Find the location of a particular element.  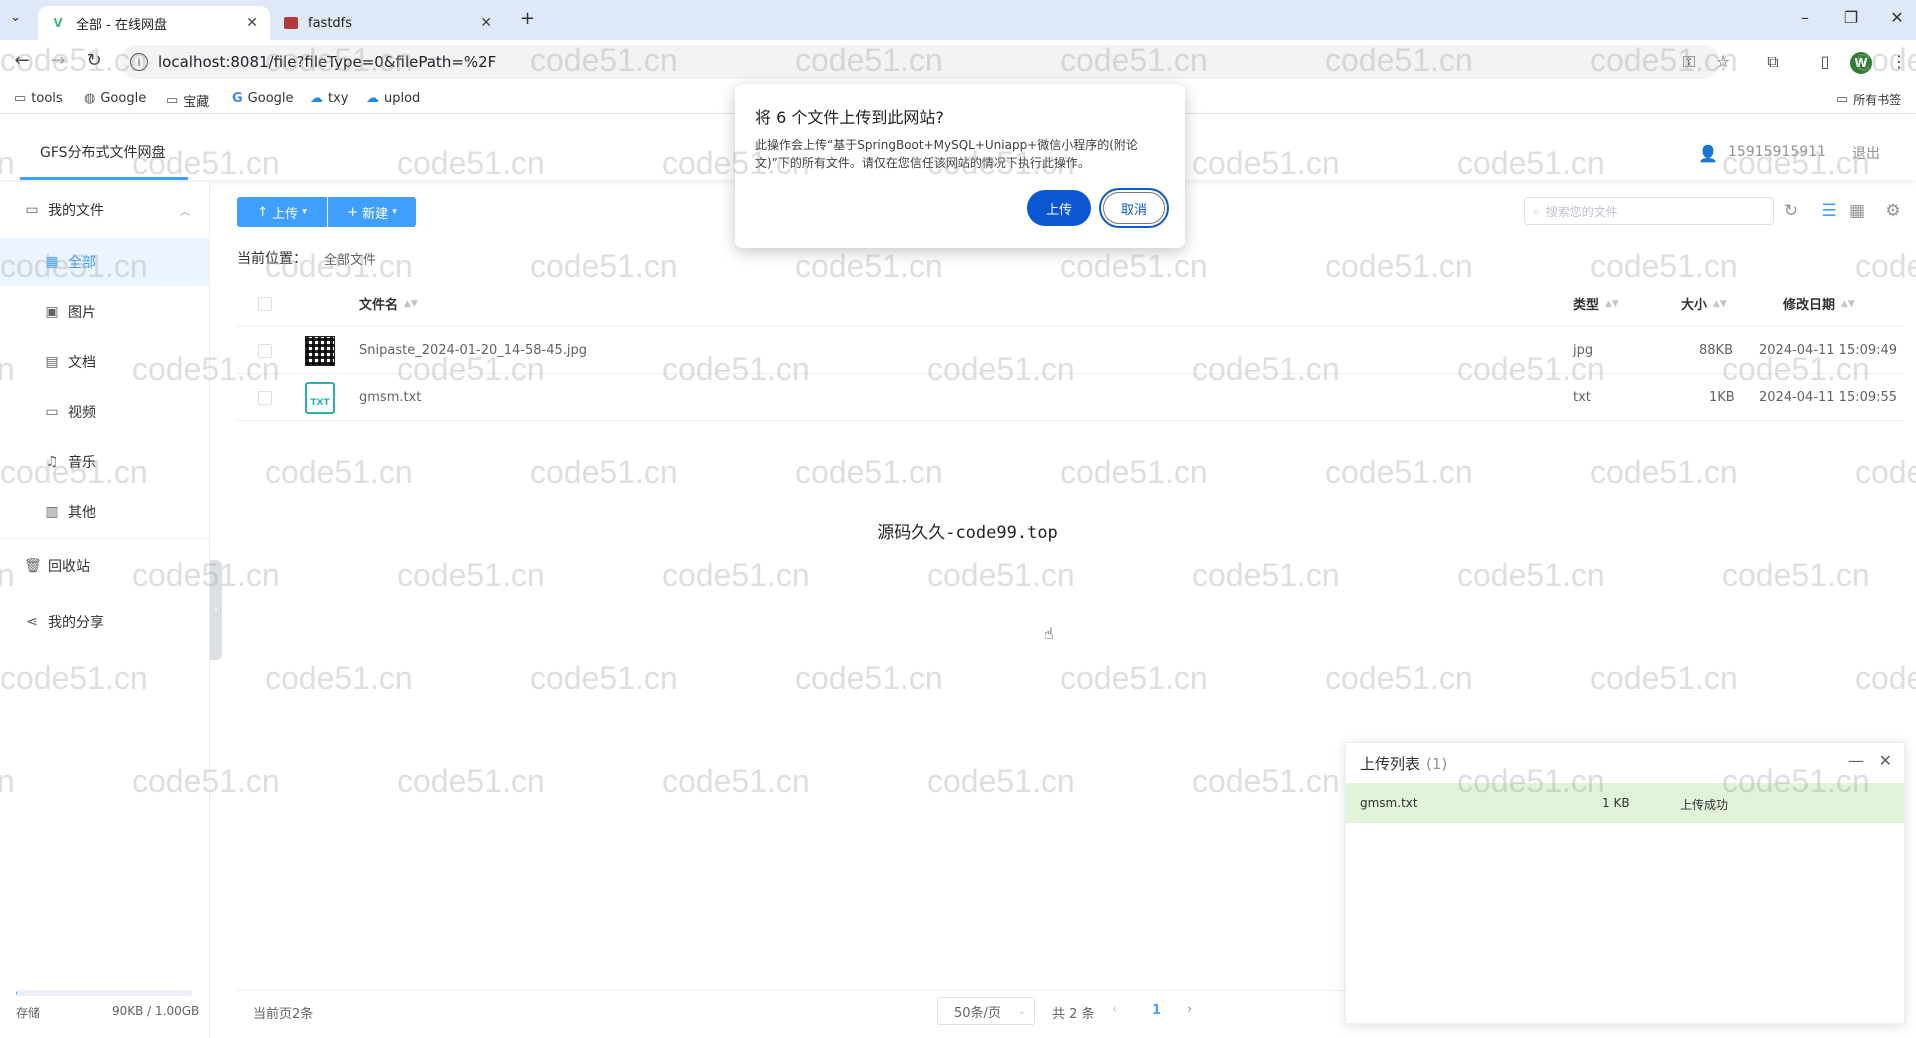

bookmark-item: ☁ uplod is located at coordinates (393, 98).